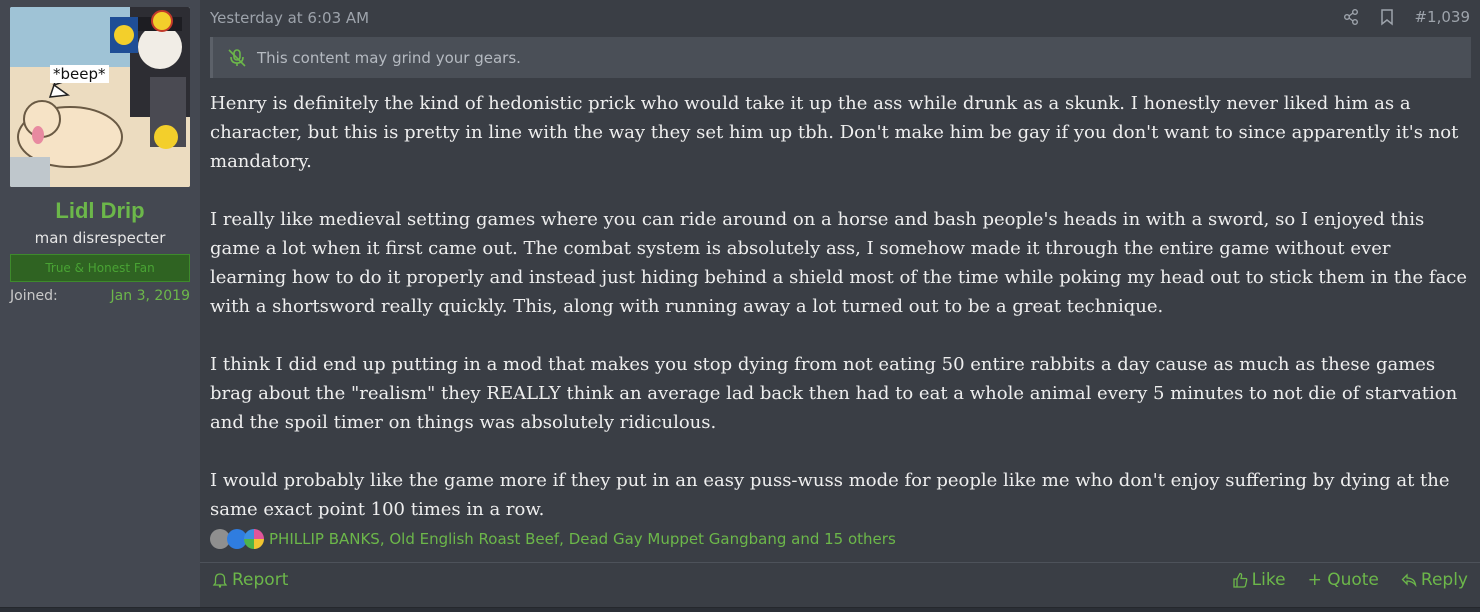  What do you see at coordinates (1351, 17) in the screenshot?
I see `share-icon` at bounding box center [1351, 17].